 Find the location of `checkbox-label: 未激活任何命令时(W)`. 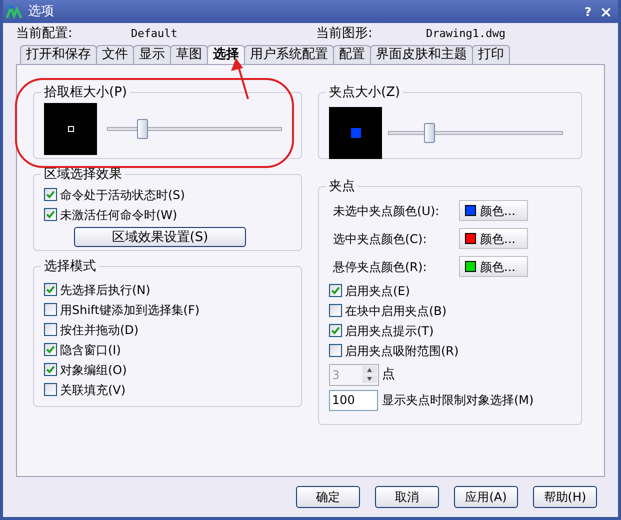

checkbox-label: 未激活任何命令时(W) is located at coordinates (119, 215).